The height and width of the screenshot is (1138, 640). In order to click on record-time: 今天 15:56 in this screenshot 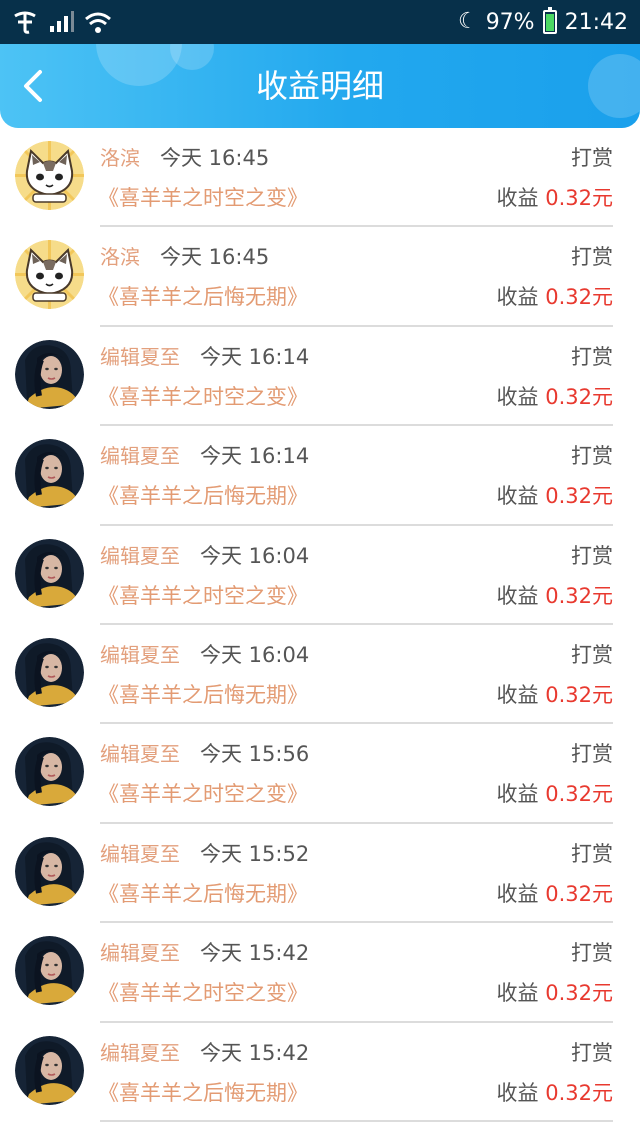, I will do `click(254, 754)`.